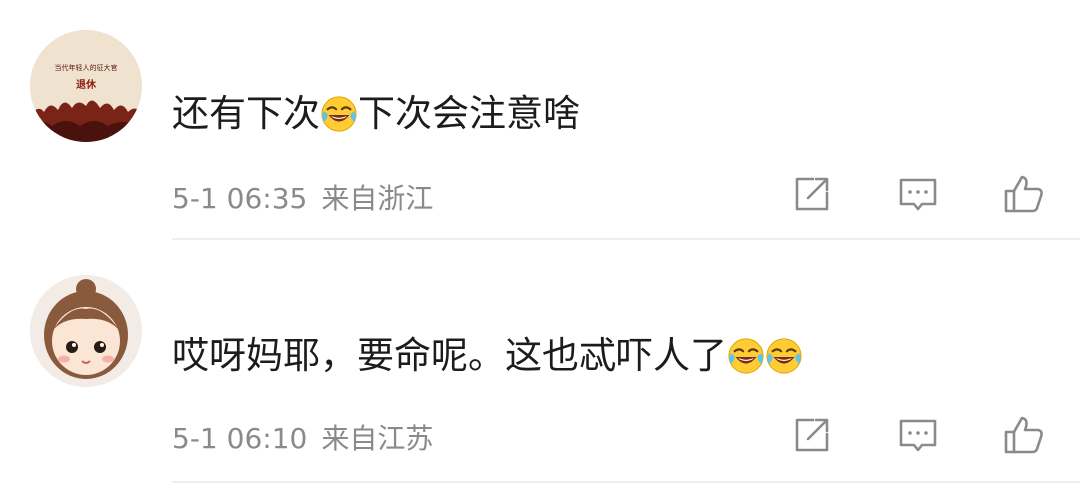 This screenshot has width=1080, height=492. What do you see at coordinates (449, 355) in the screenshot?
I see `comment-text-part: 哎呀妈耶，要命呢。这也忒吓人了` at bounding box center [449, 355].